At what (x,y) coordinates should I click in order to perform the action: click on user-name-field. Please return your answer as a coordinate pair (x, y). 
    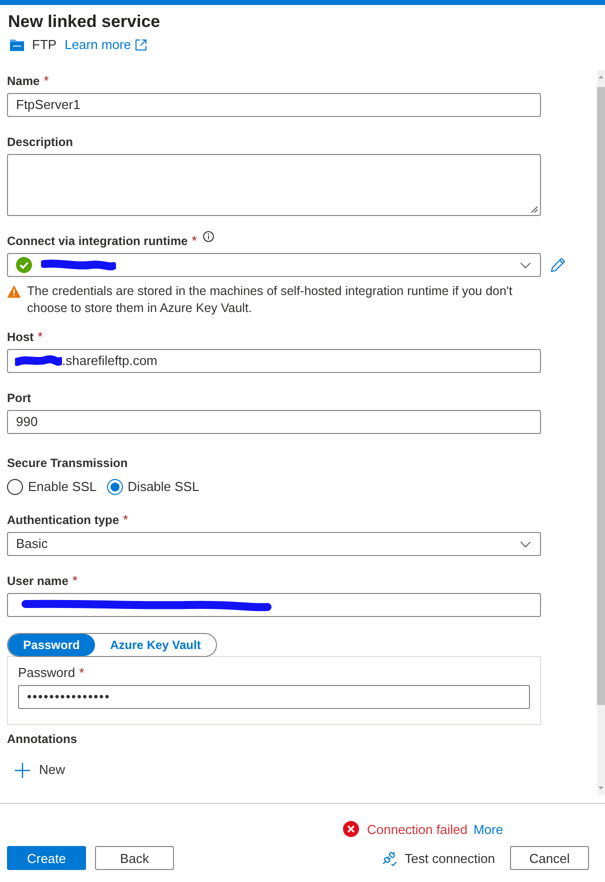
    Looking at the image, I should click on (274, 605).